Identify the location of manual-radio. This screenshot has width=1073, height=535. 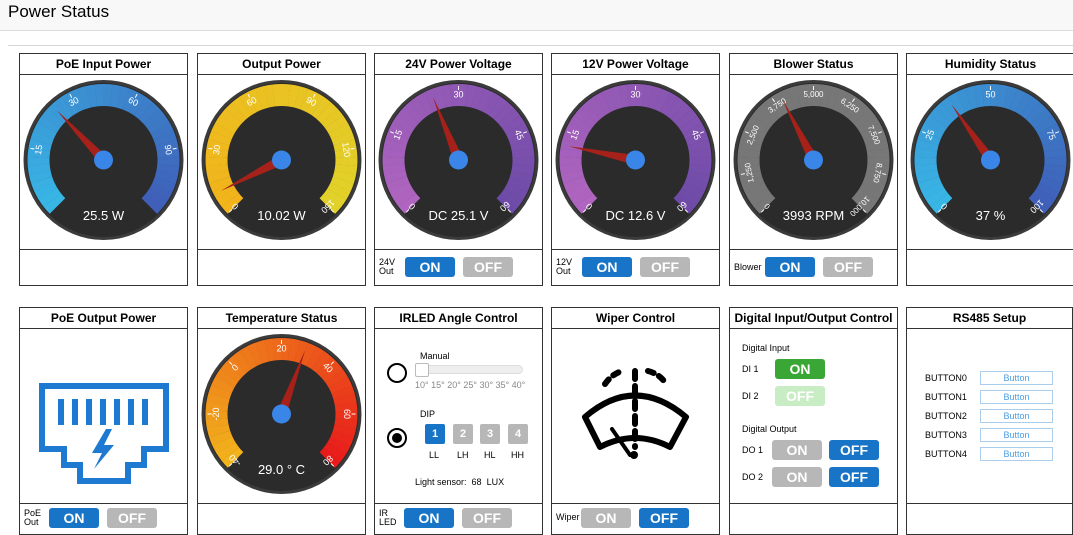
(397, 373).